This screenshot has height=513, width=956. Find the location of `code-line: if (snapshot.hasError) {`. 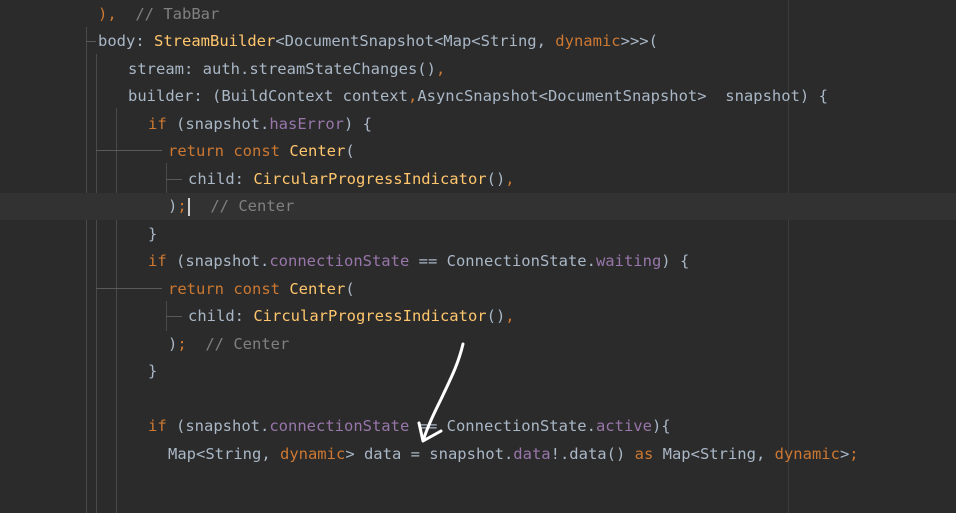

code-line: if (snapshot.hasError) { is located at coordinates (186, 124).